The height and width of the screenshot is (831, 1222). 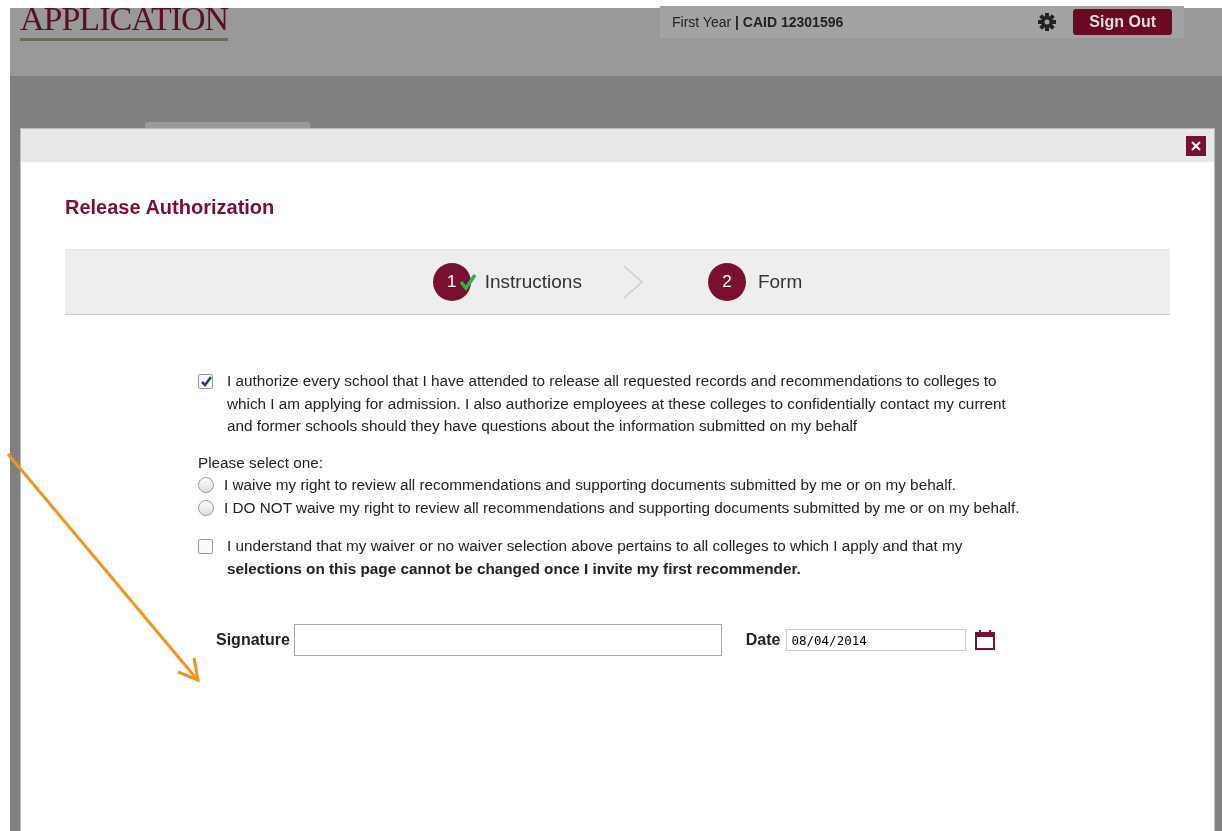 I want to click on logo-text: APPLICATION, so click(x=124, y=22).